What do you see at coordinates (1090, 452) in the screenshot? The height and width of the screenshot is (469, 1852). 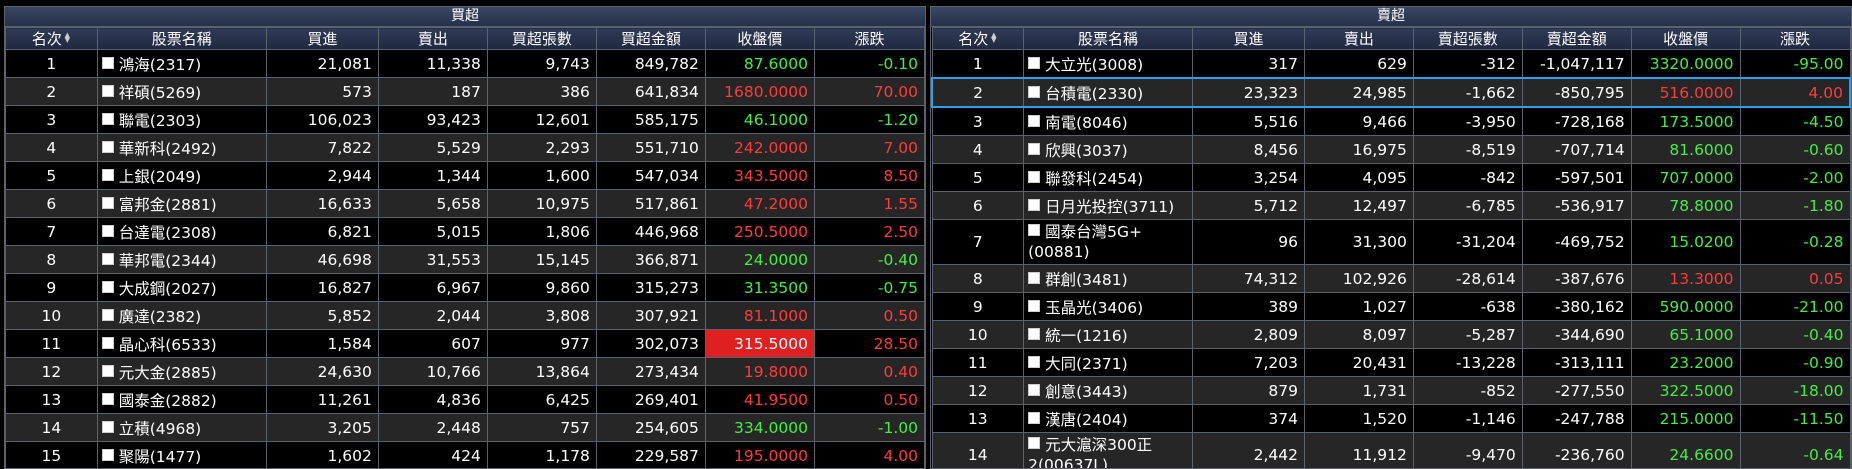 I see `stock-name: 元大滬深300正2(00637L)` at bounding box center [1090, 452].